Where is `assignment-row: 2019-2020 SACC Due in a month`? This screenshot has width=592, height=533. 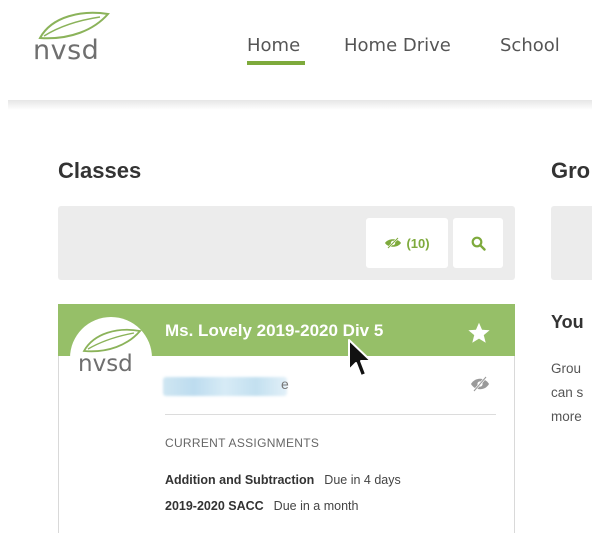
assignment-row: 2019-2020 SACC Due in a month is located at coordinates (261, 506).